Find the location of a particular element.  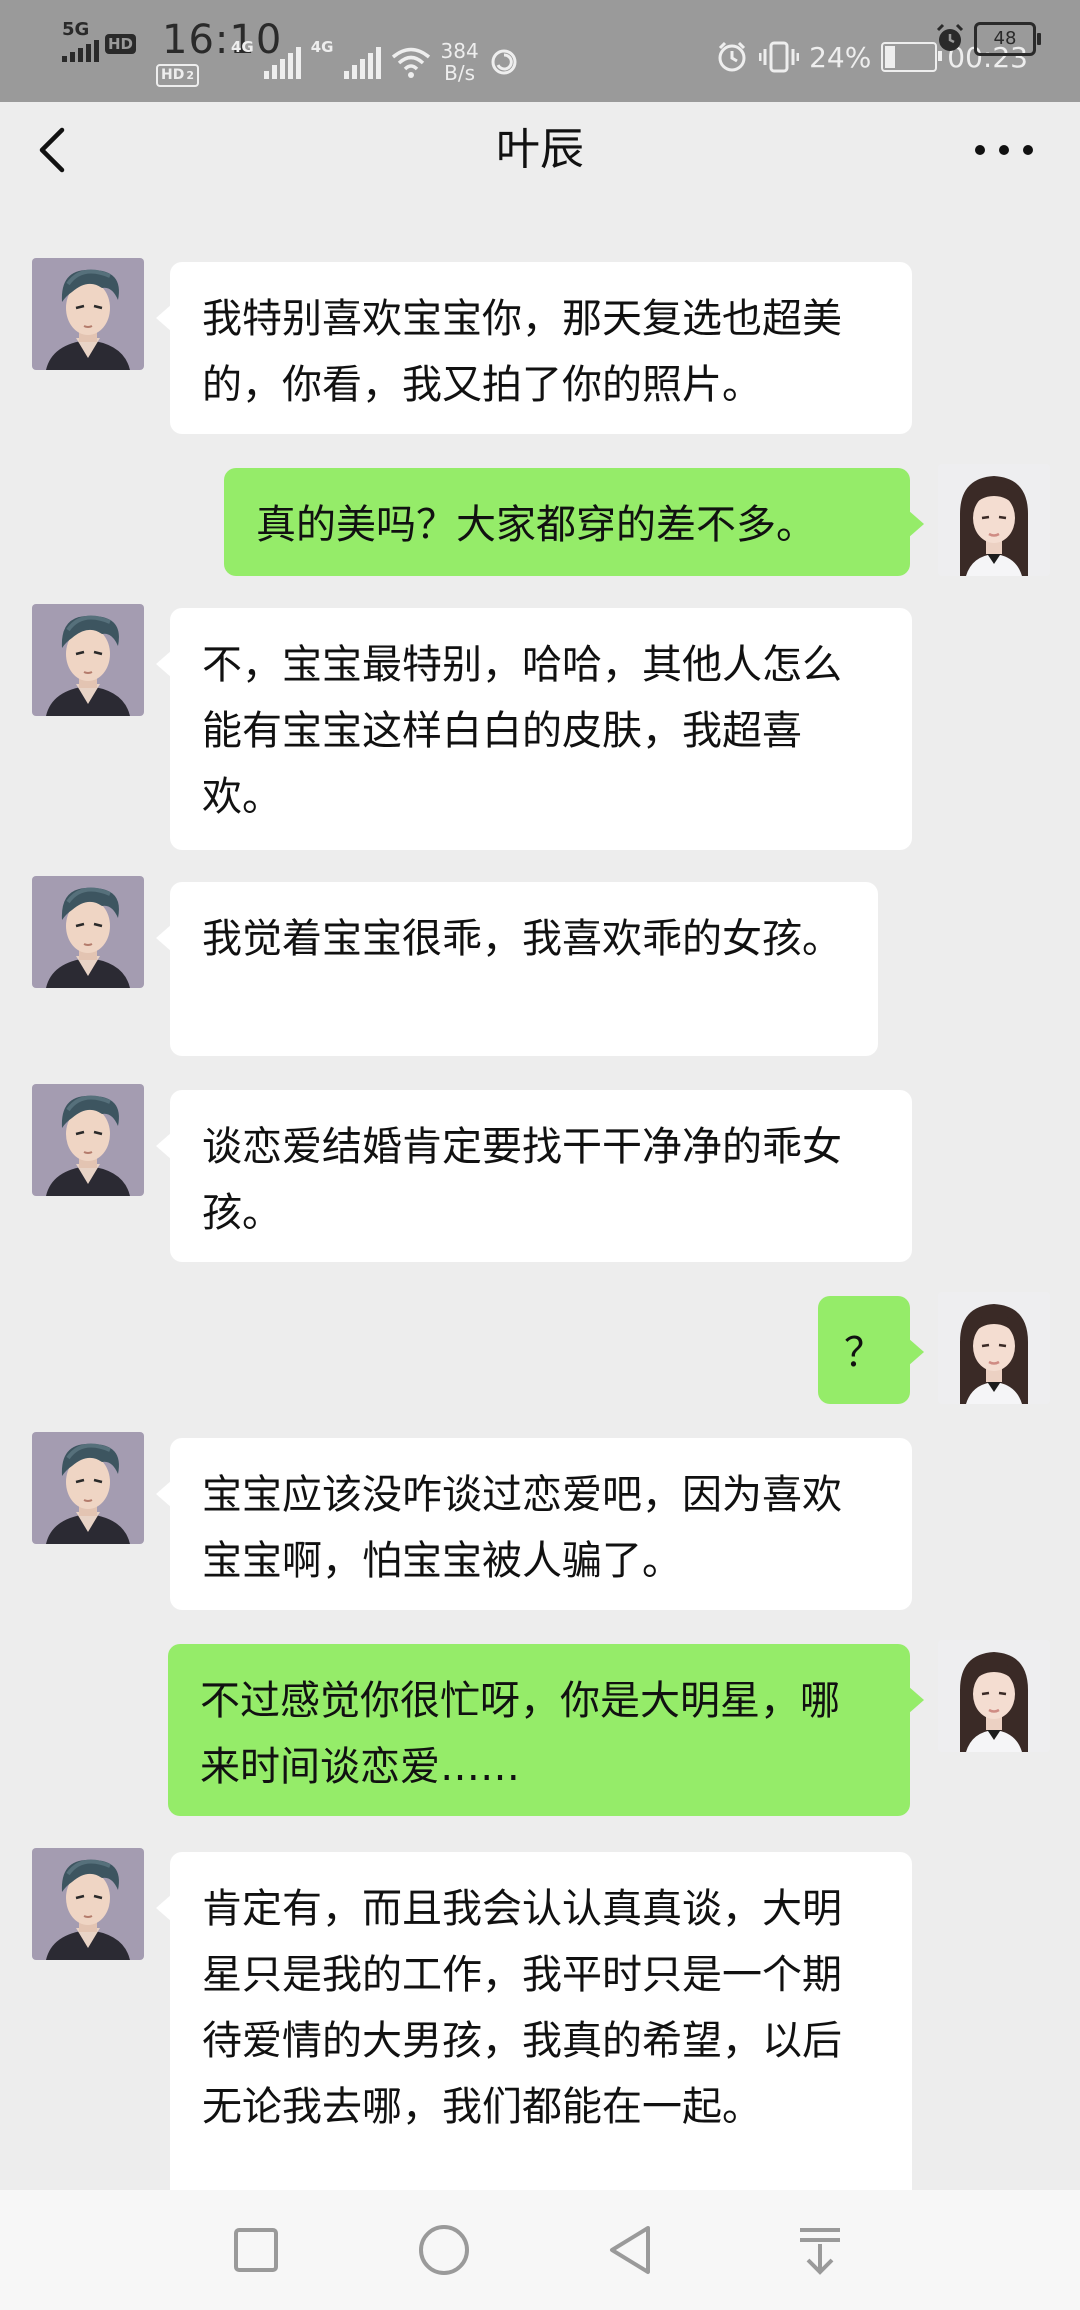

message-bubble-sent: ？ is located at coordinates (871, 1350).